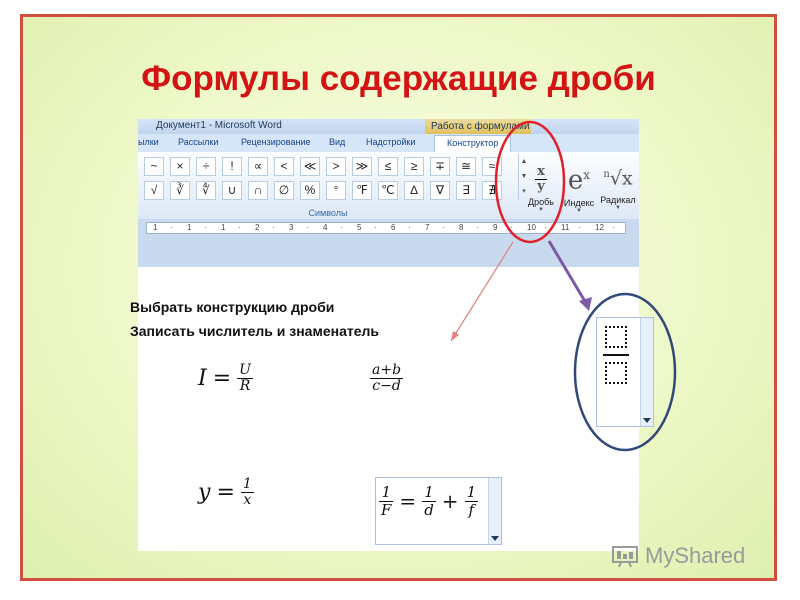 The height and width of the screenshot is (600, 800). I want to click on script-button: ex Индекс ▼, so click(579, 187).